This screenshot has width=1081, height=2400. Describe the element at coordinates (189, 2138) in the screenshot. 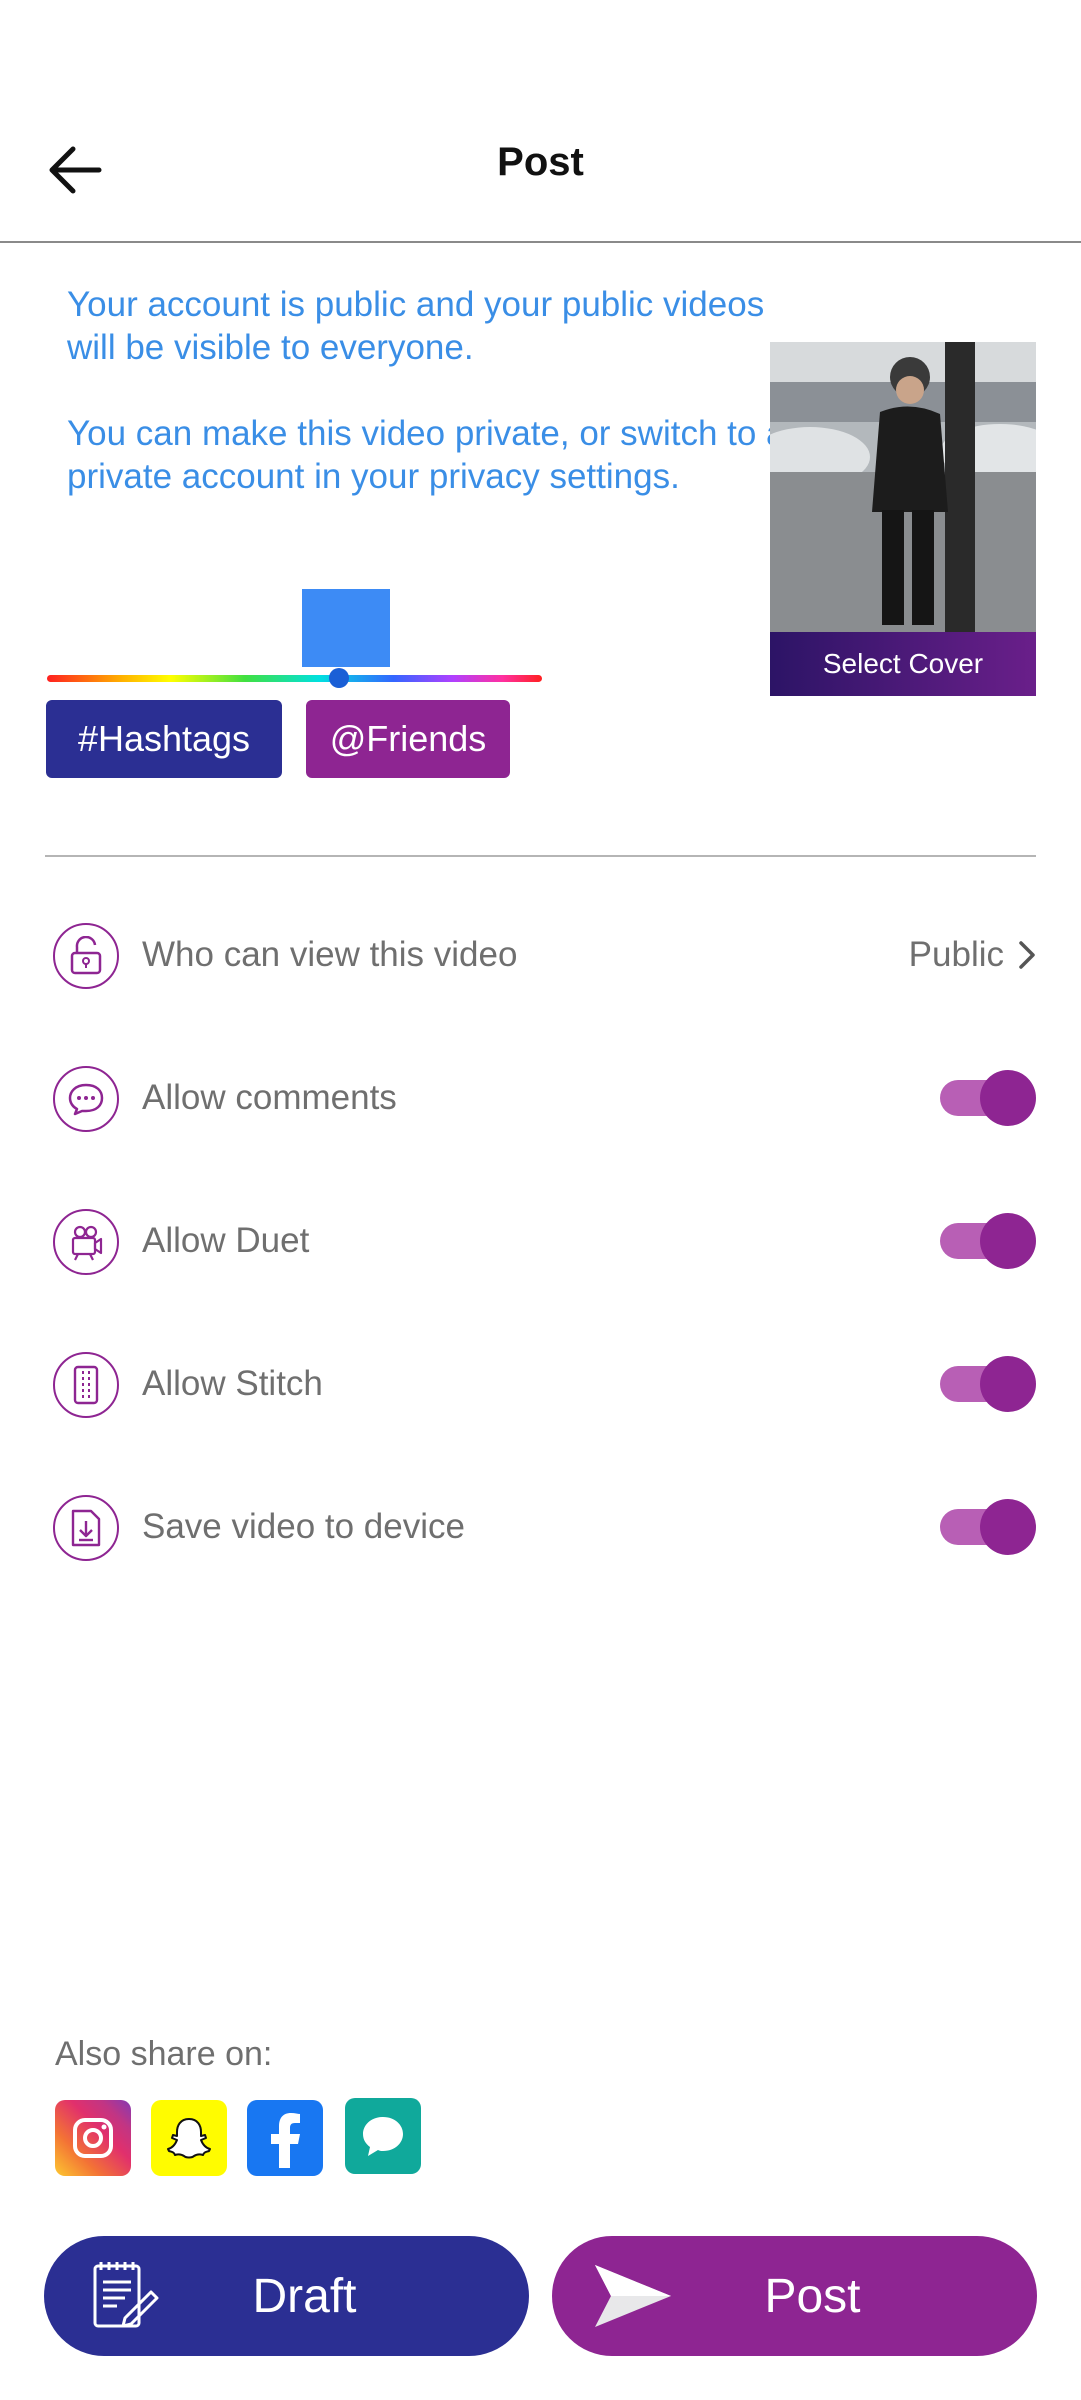

I see `snapchat-icon` at that location.